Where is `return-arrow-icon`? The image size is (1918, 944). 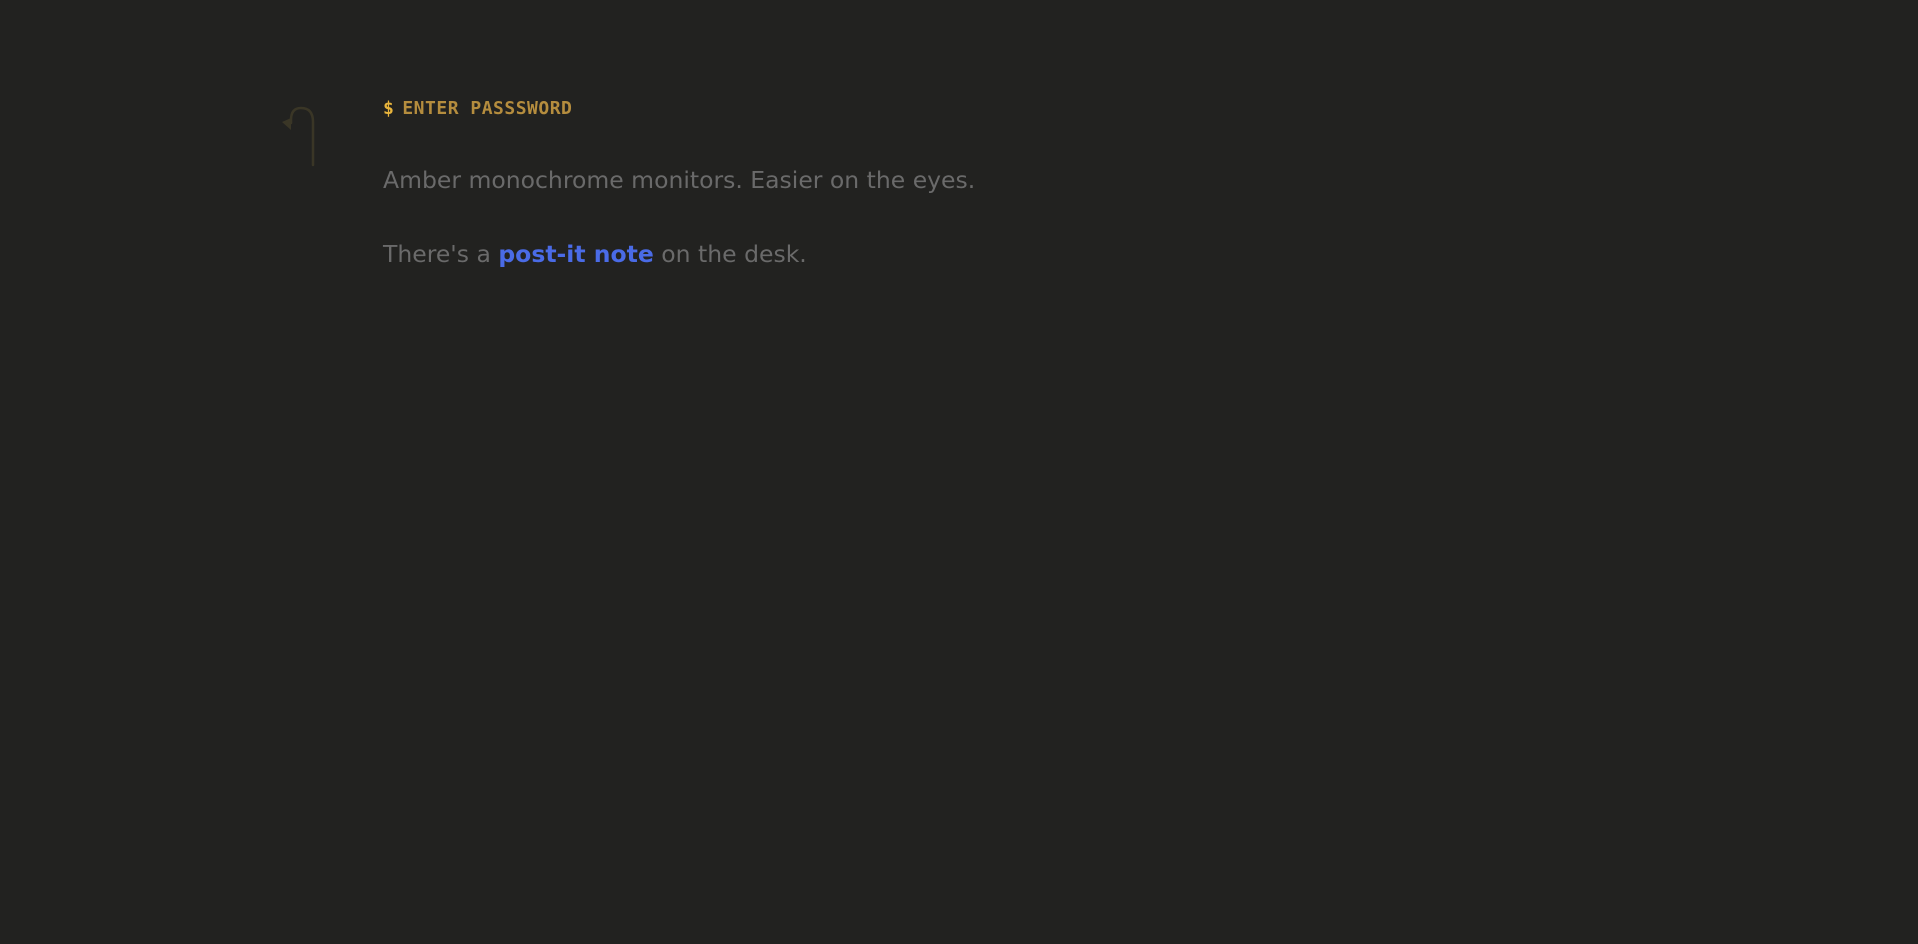
return-arrow-icon is located at coordinates (298, 136).